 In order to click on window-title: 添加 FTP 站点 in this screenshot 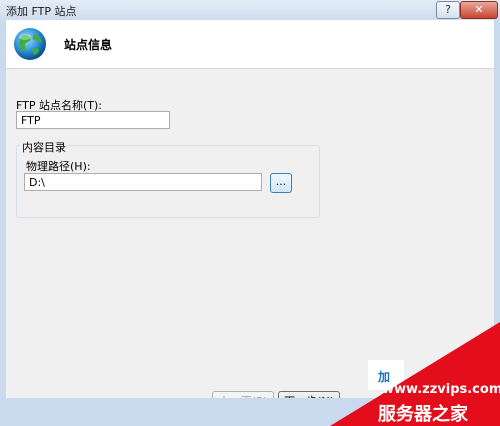, I will do `click(41, 11)`.